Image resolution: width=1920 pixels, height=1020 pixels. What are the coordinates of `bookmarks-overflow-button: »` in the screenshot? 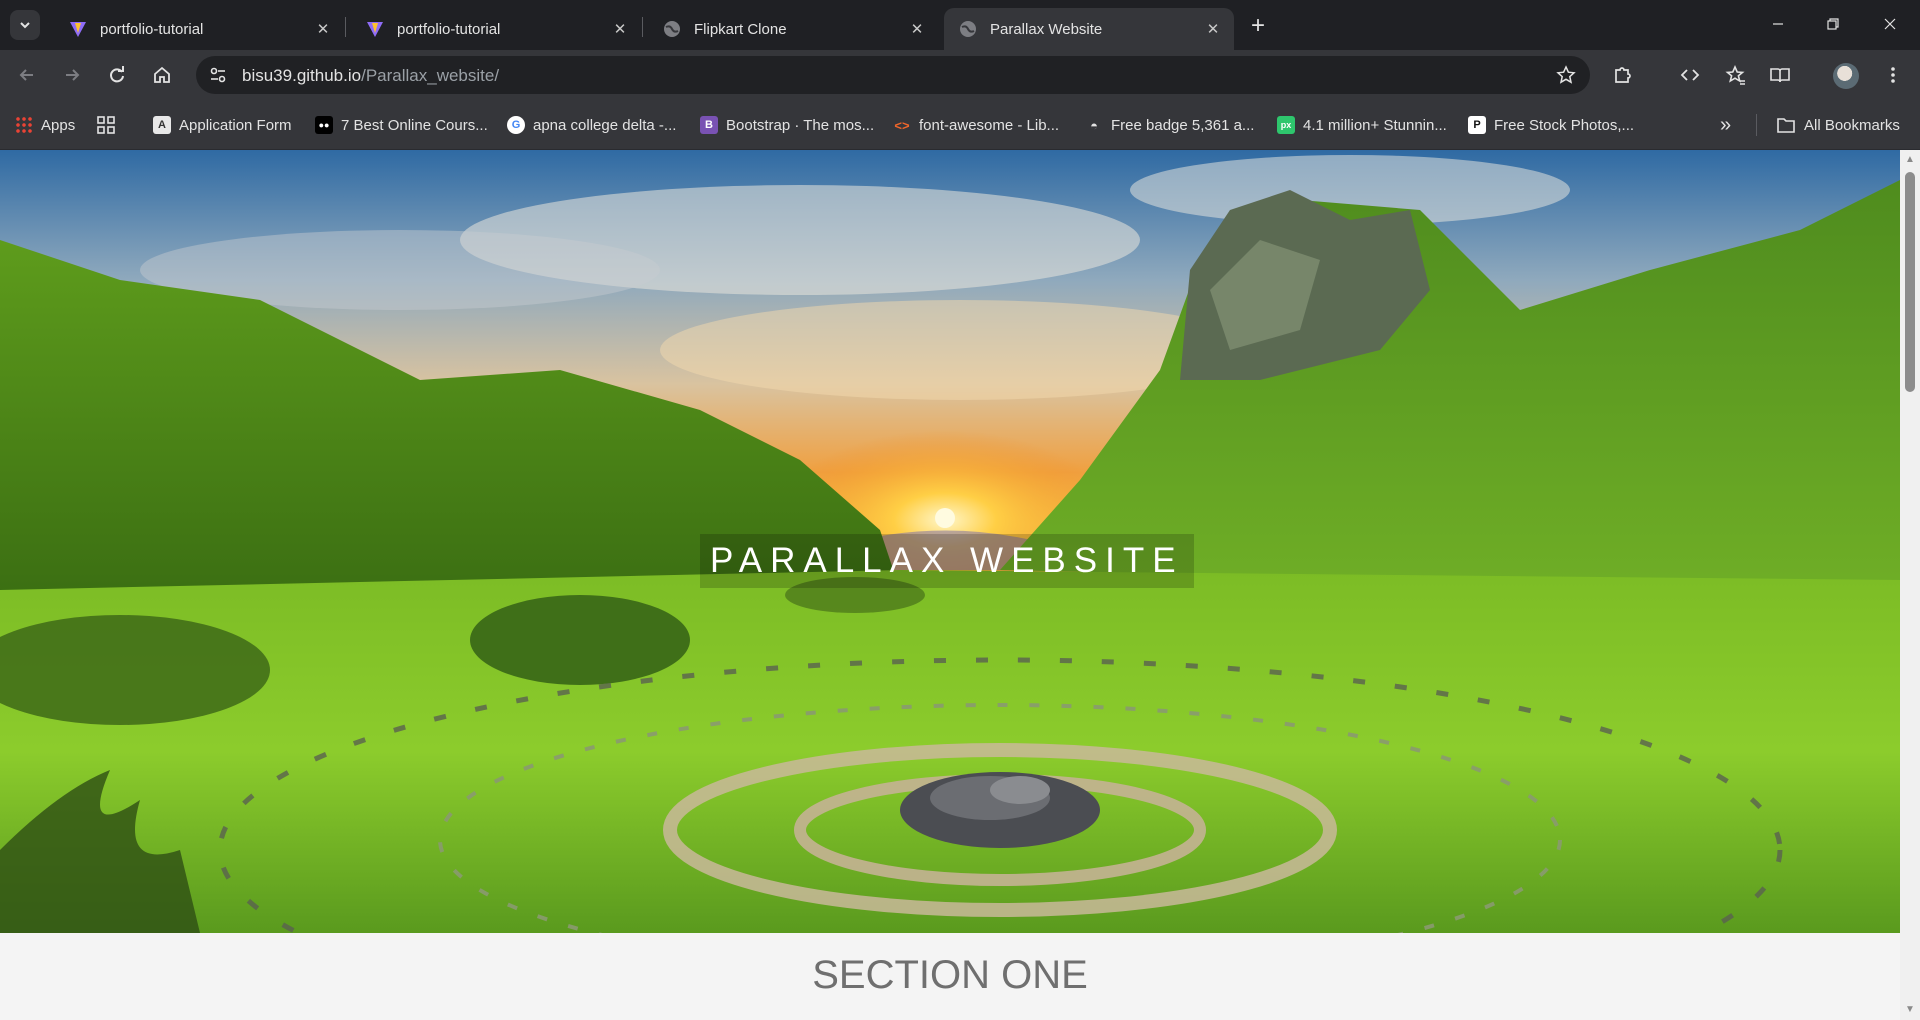 It's located at (1725, 125).